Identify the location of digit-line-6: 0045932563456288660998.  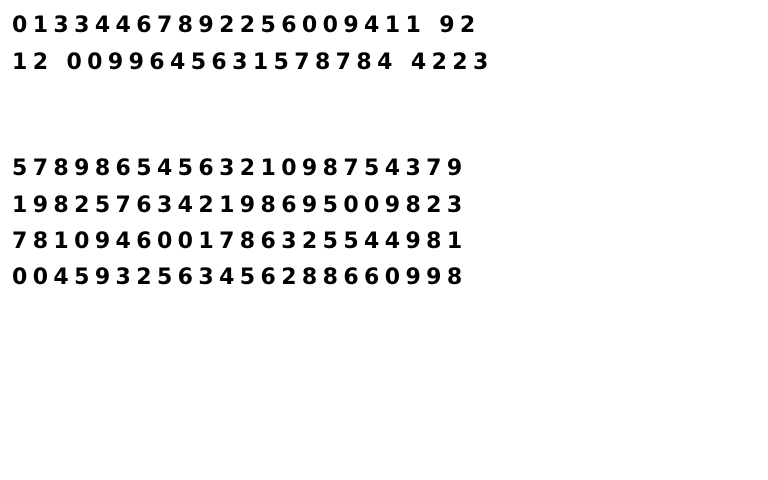
(240, 277).